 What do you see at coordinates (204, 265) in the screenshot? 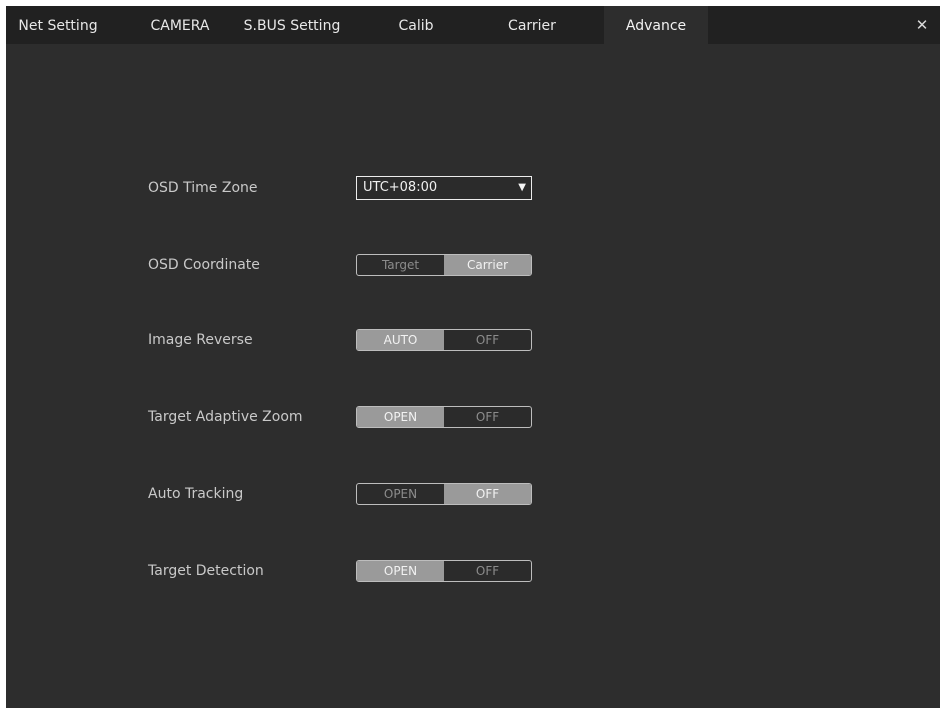
I see `osd-coordinate-label: OSD Coordinate` at bounding box center [204, 265].